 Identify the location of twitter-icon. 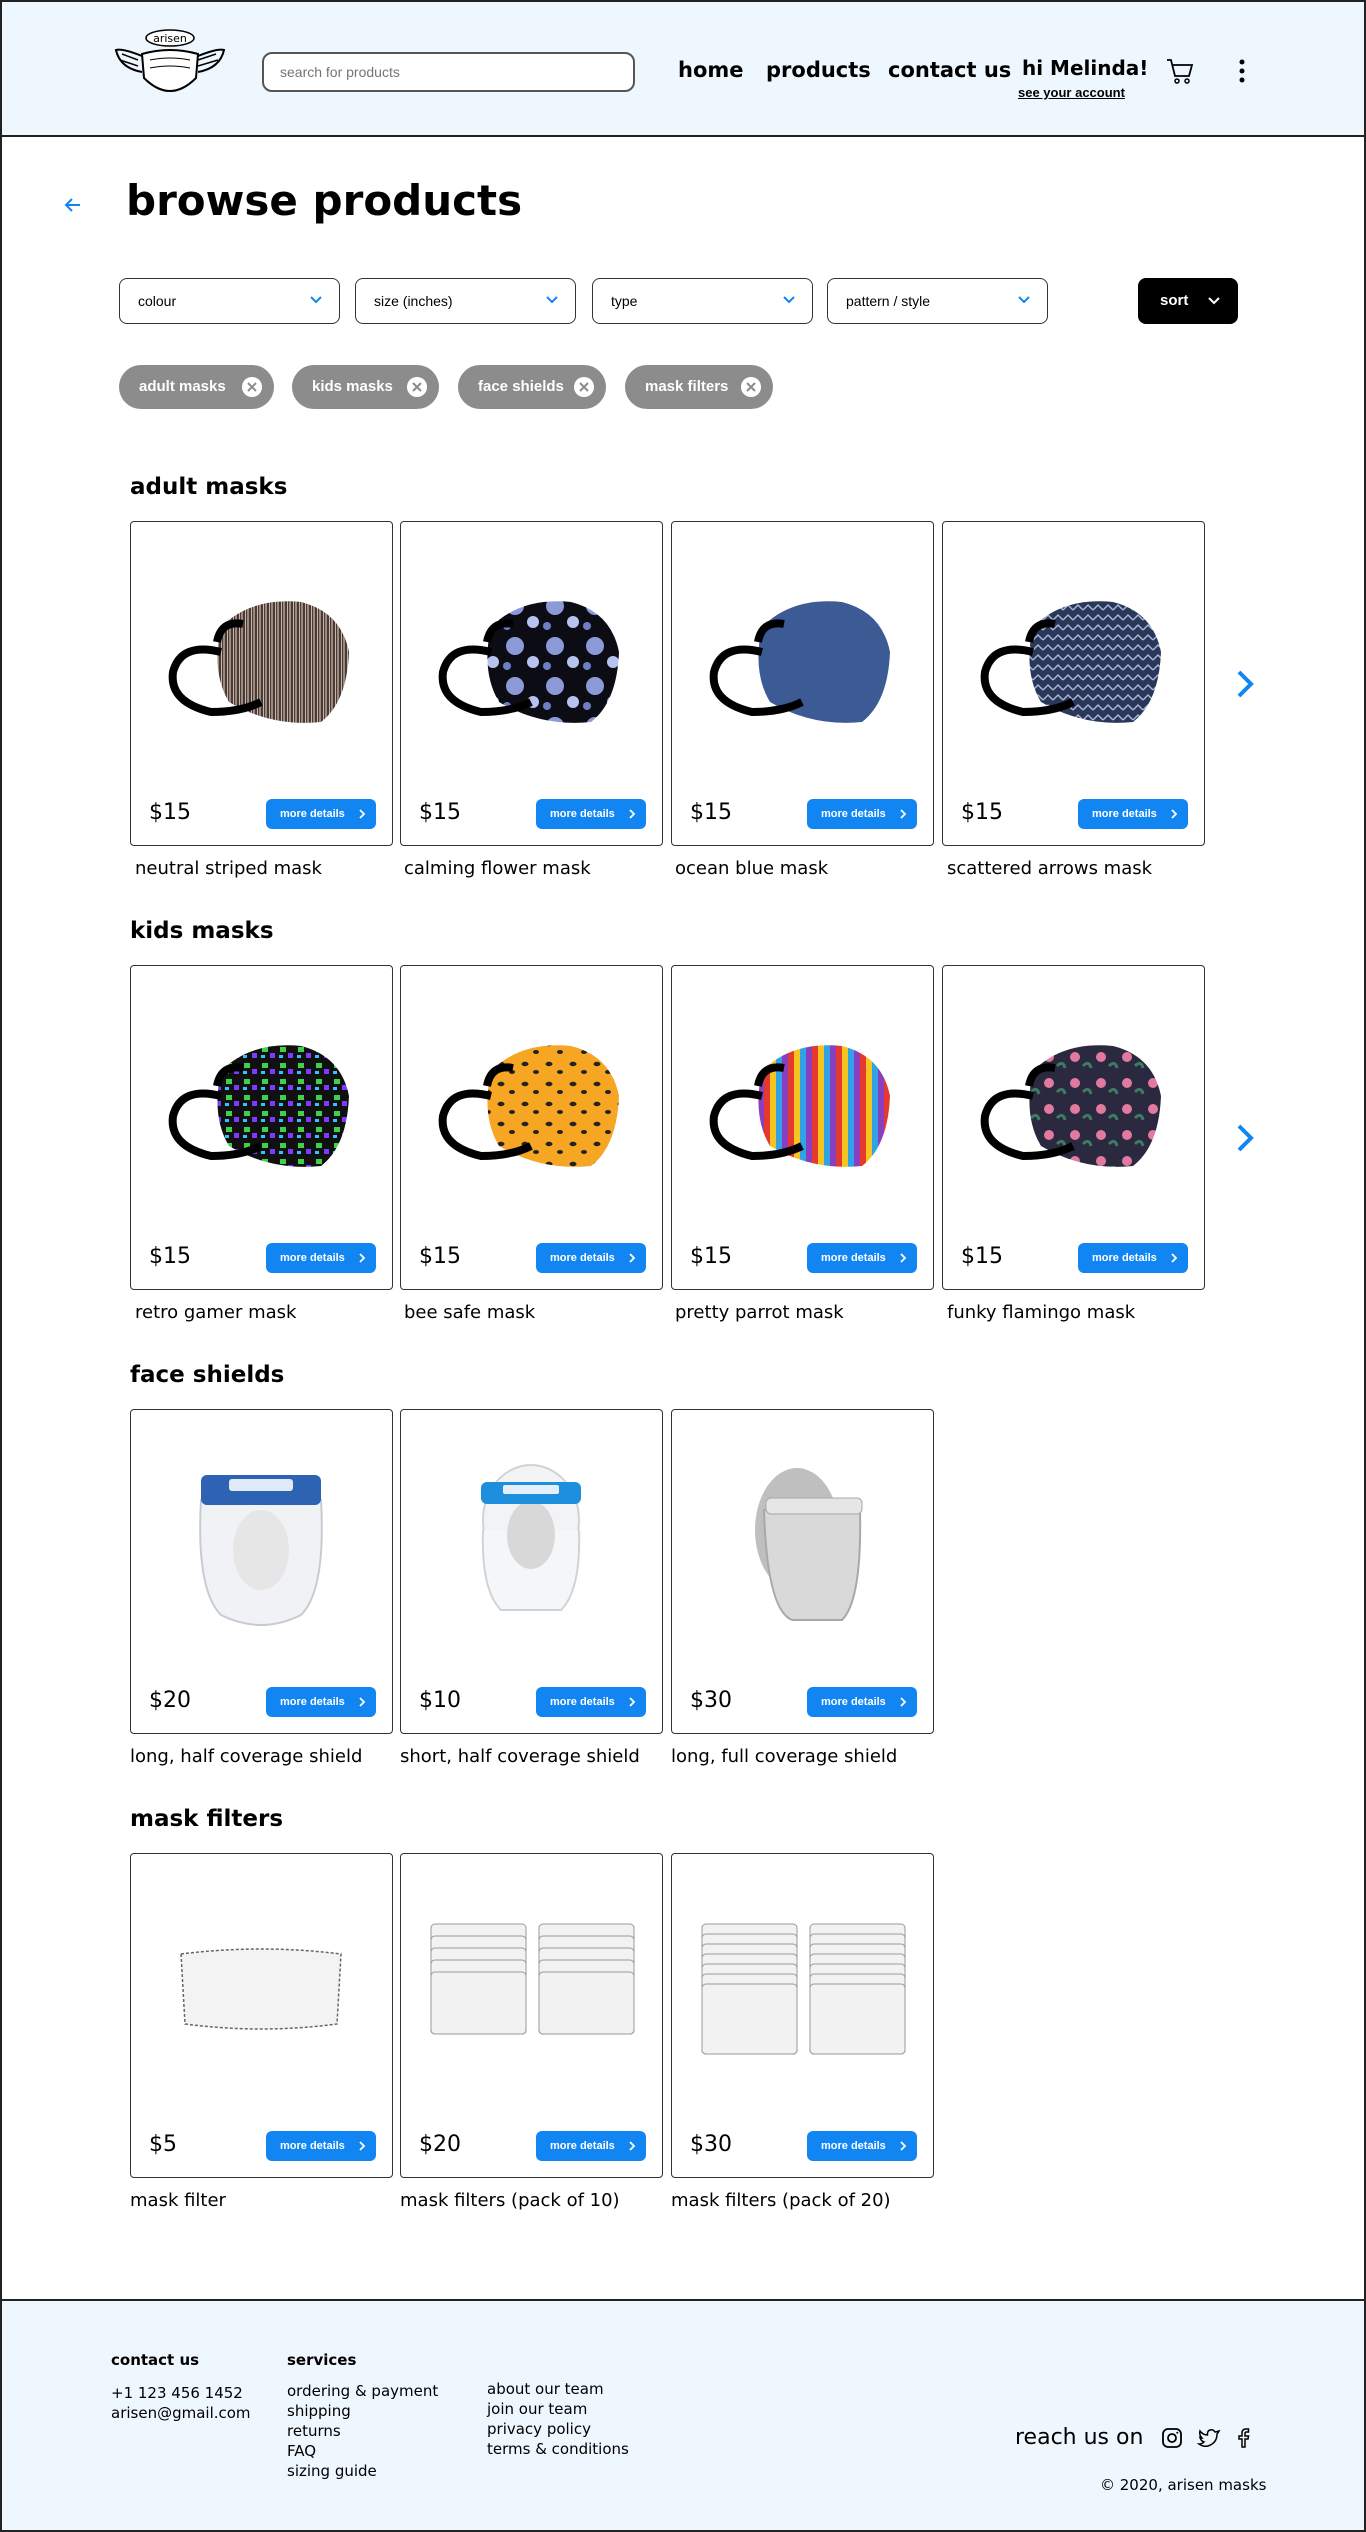
(1209, 2438).